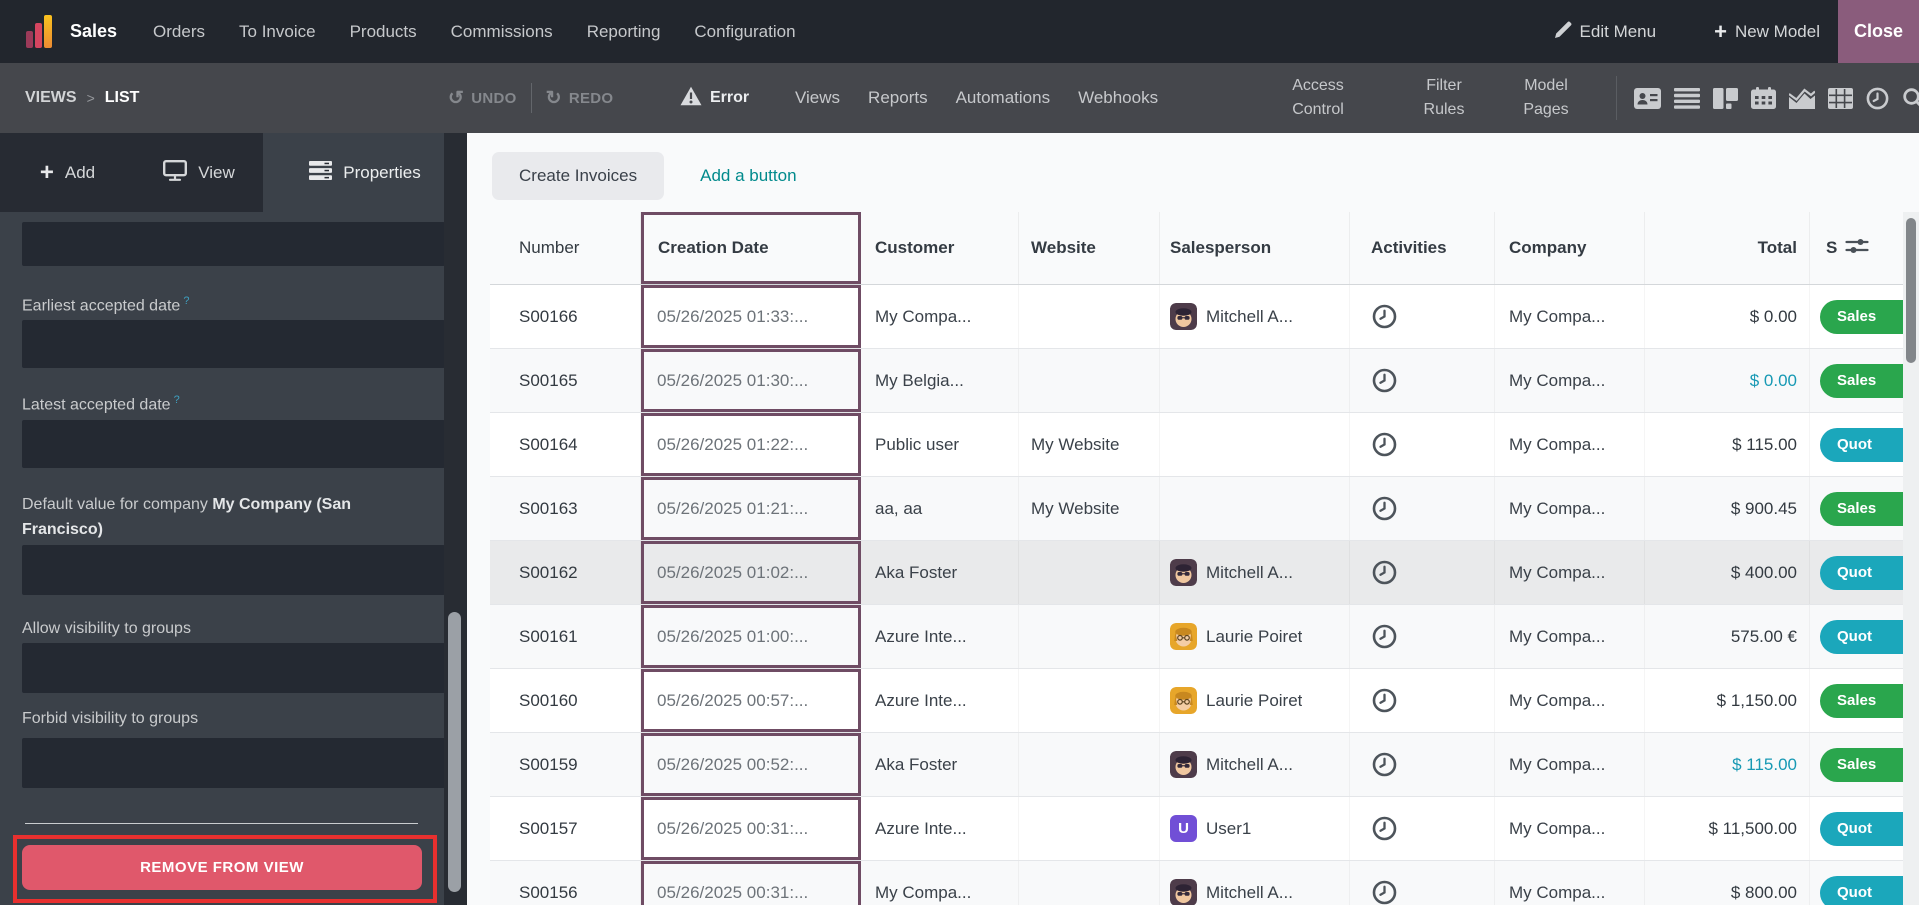  Describe the element at coordinates (1255, 828) in the screenshot. I see `salesperson-cell: U User1` at that location.